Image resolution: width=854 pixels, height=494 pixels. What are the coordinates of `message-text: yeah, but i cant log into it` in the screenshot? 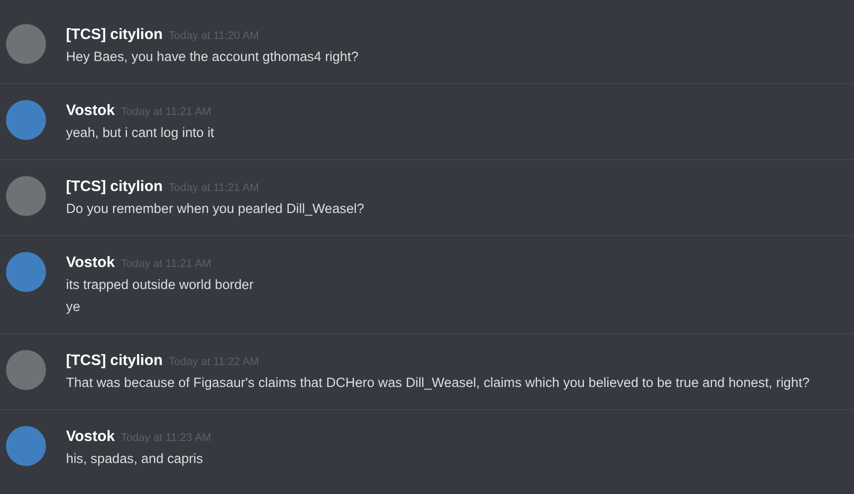 It's located at (140, 133).